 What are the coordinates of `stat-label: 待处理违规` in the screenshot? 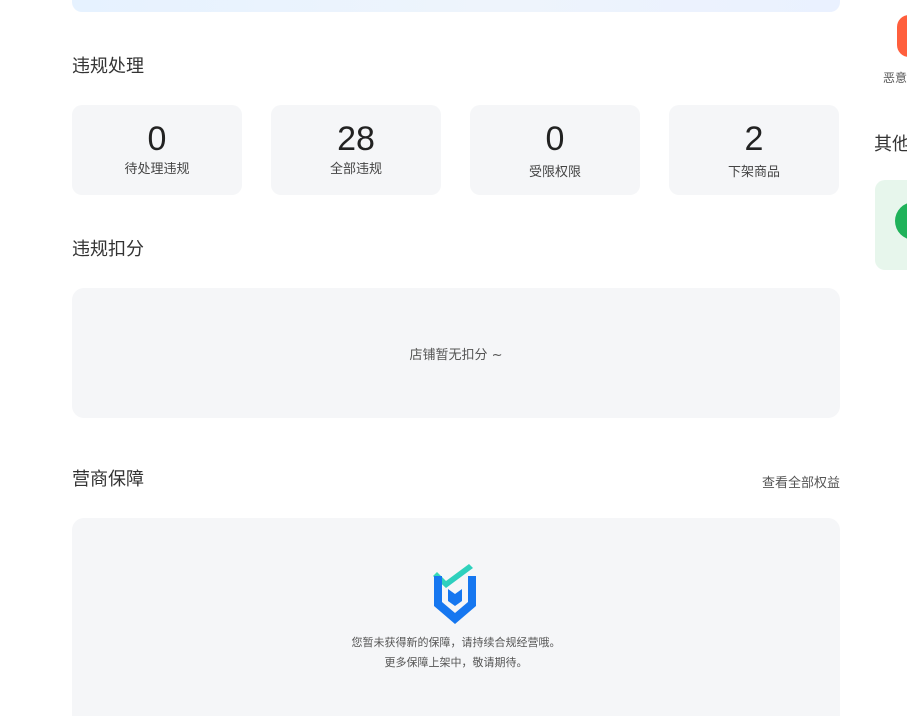 It's located at (157, 169).